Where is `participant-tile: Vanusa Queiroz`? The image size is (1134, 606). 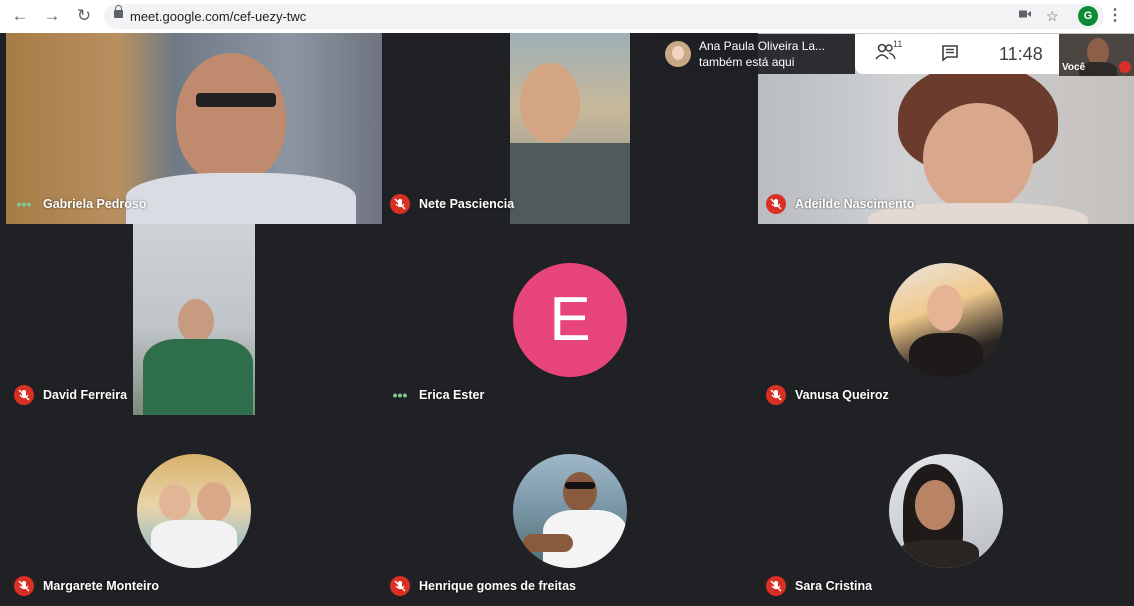
participant-tile: Vanusa Queiroz is located at coordinates (946, 319).